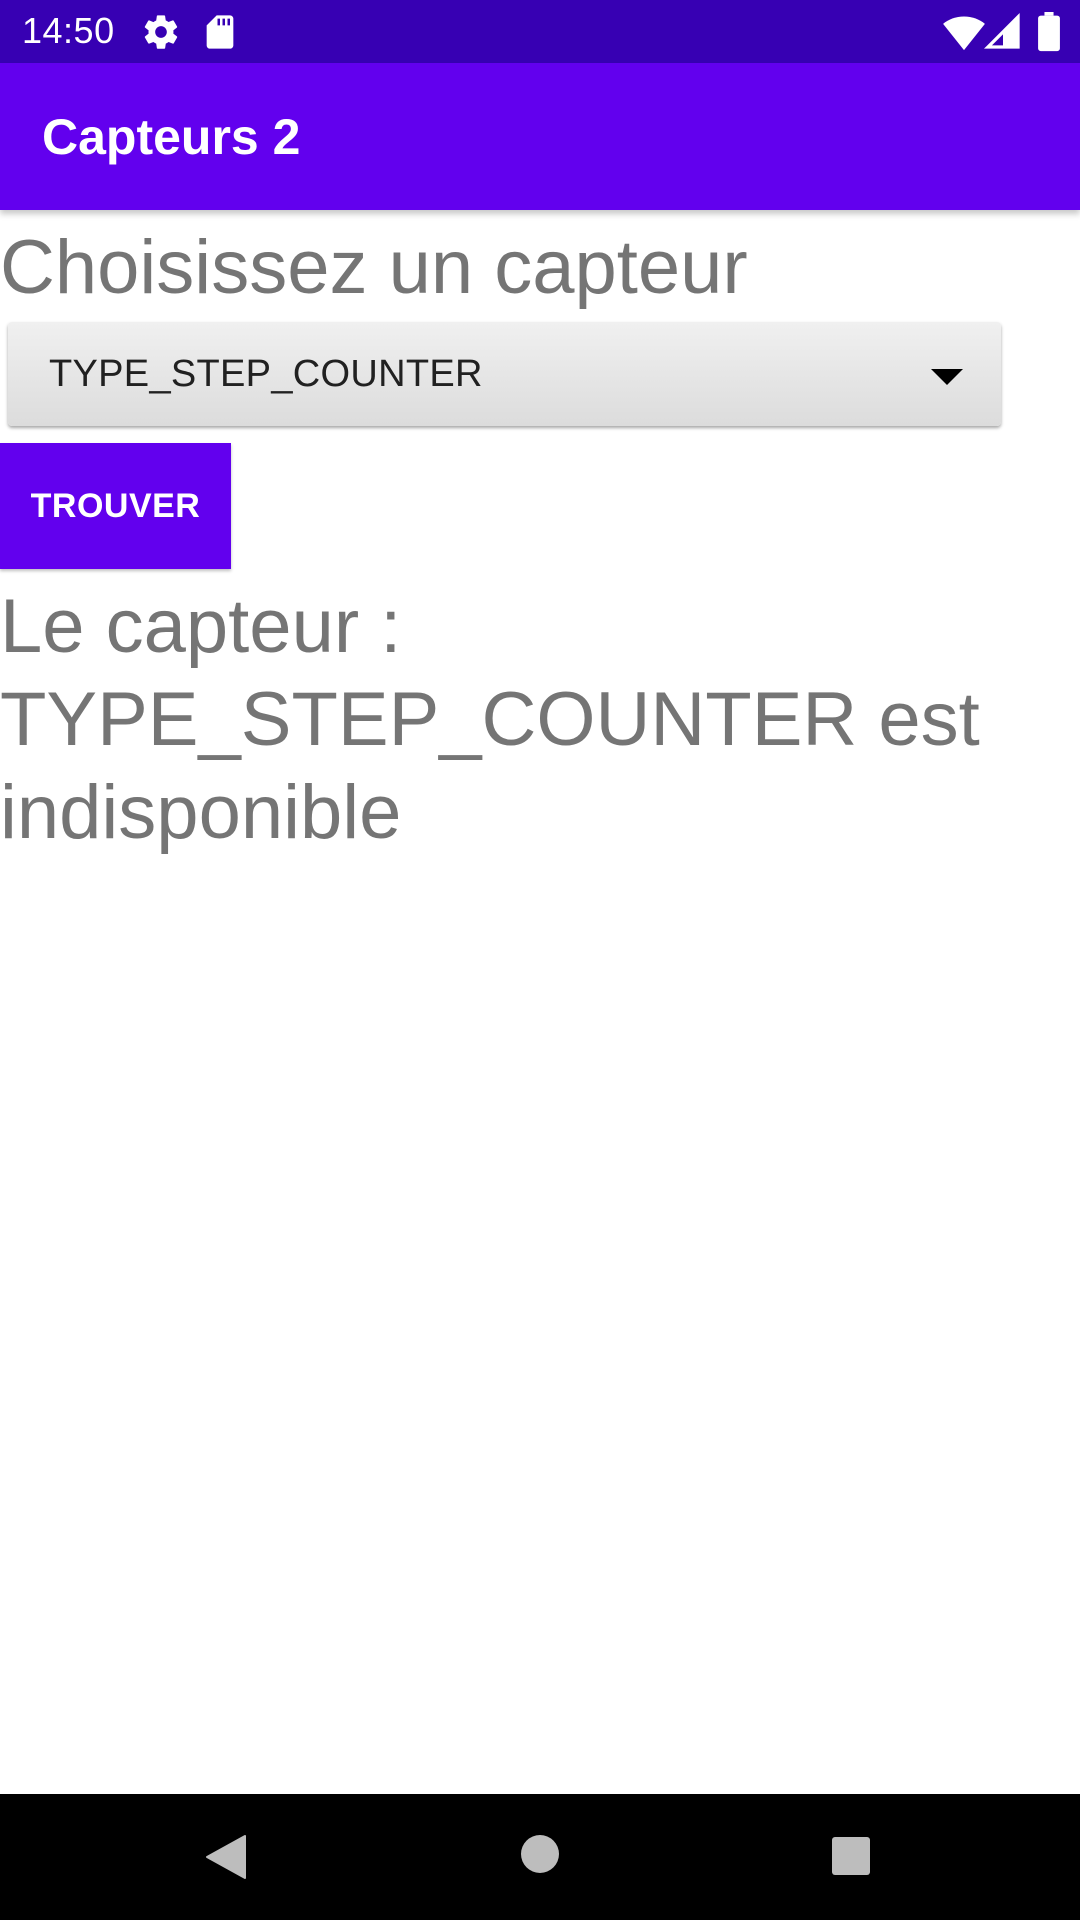 The height and width of the screenshot is (1920, 1080). I want to click on sd-card-icon, so click(220, 32).